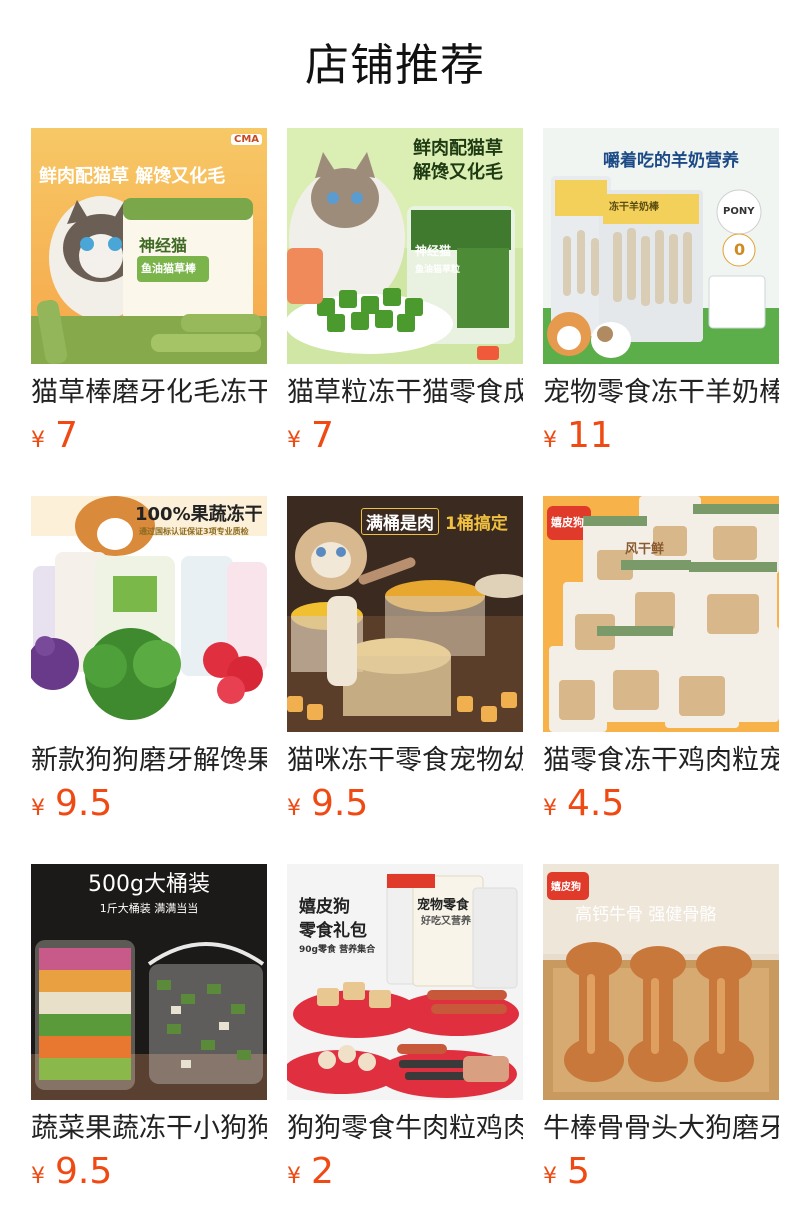 This screenshot has width=790, height=1232. What do you see at coordinates (443, 905) in the screenshot?
I see `pack-label-1: 宠物零食` at bounding box center [443, 905].